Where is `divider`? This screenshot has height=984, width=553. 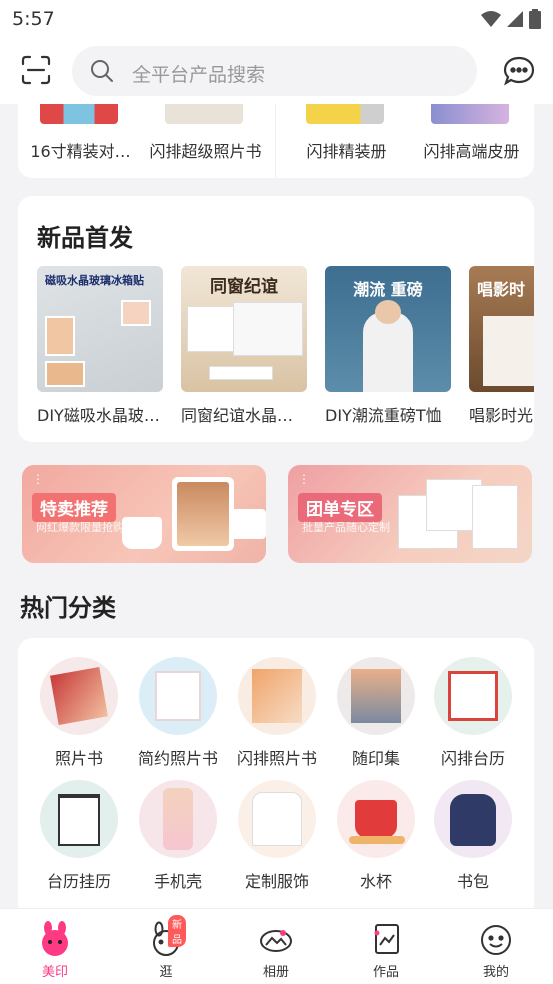
divider is located at coordinates (275, 141).